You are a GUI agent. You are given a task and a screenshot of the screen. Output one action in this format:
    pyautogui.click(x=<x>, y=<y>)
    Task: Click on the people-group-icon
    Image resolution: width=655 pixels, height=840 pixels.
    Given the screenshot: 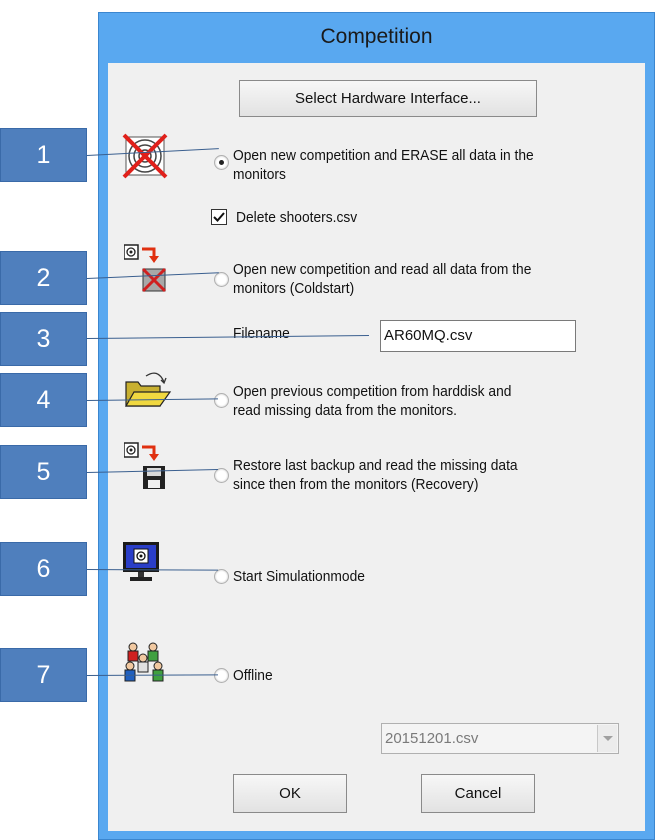 What is the action you would take?
    pyautogui.click(x=144, y=662)
    